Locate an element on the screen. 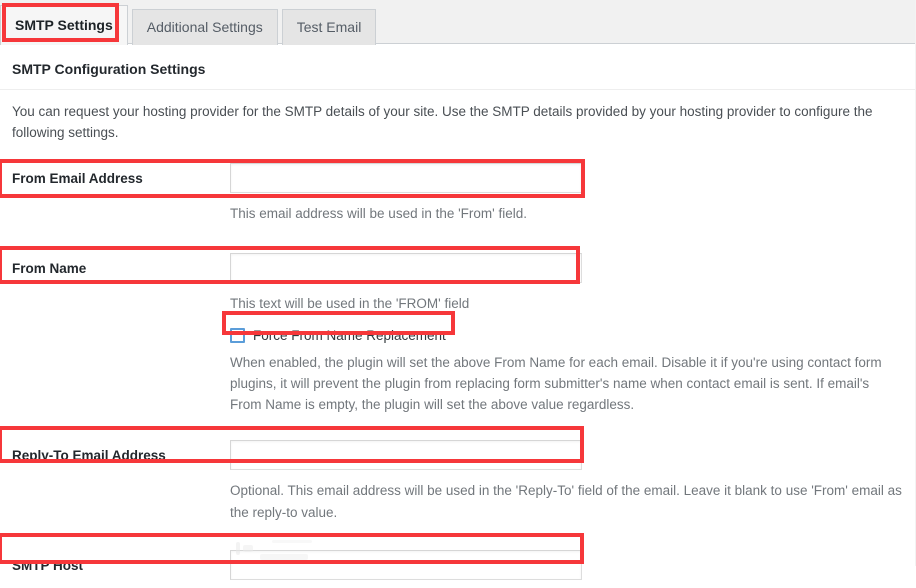  row-from-name: From Name is located at coordinates (458, 268).